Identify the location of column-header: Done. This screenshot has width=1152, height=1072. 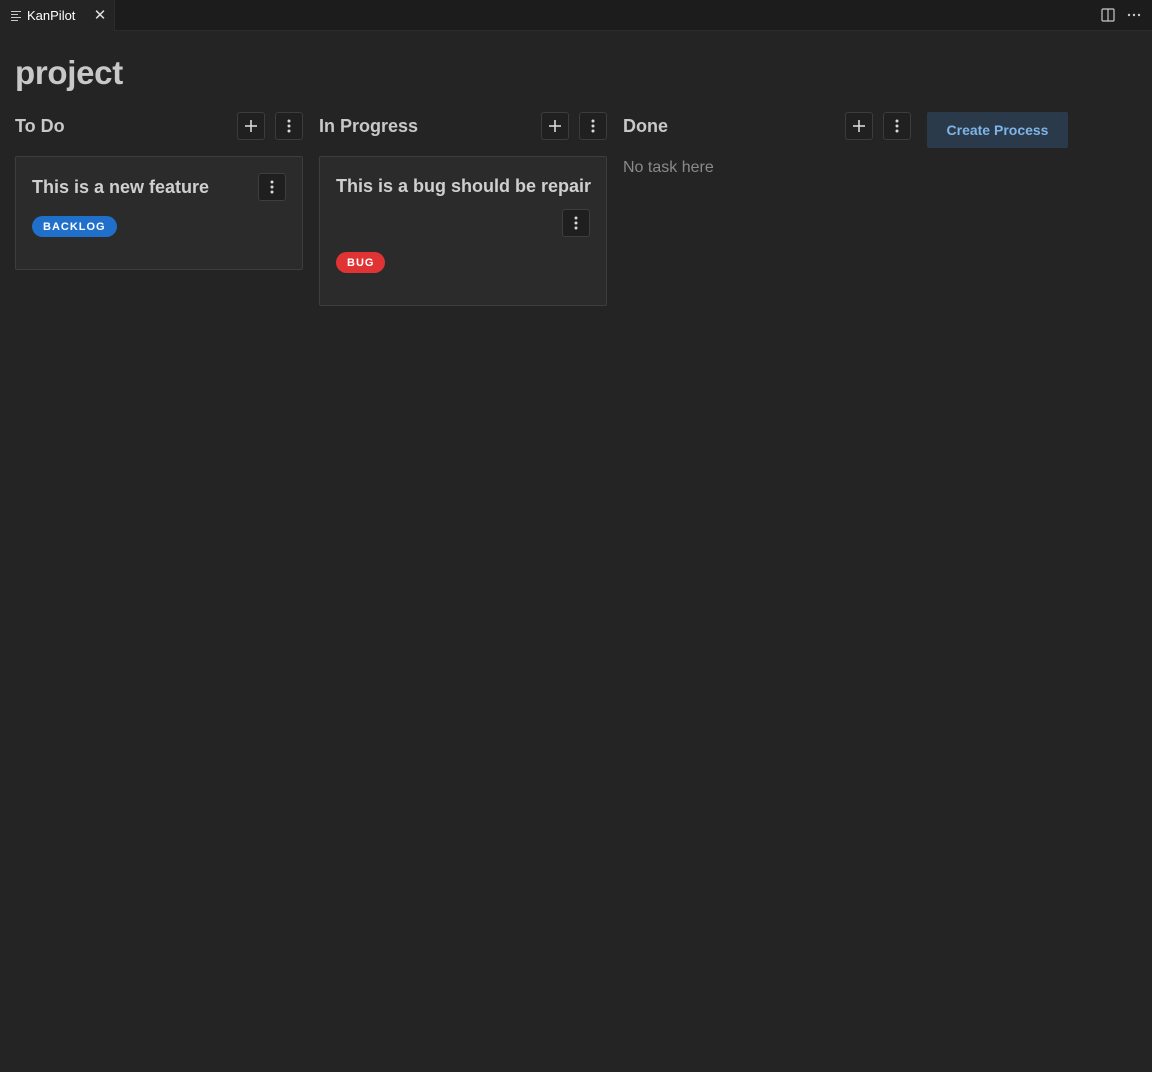
(767, 126).